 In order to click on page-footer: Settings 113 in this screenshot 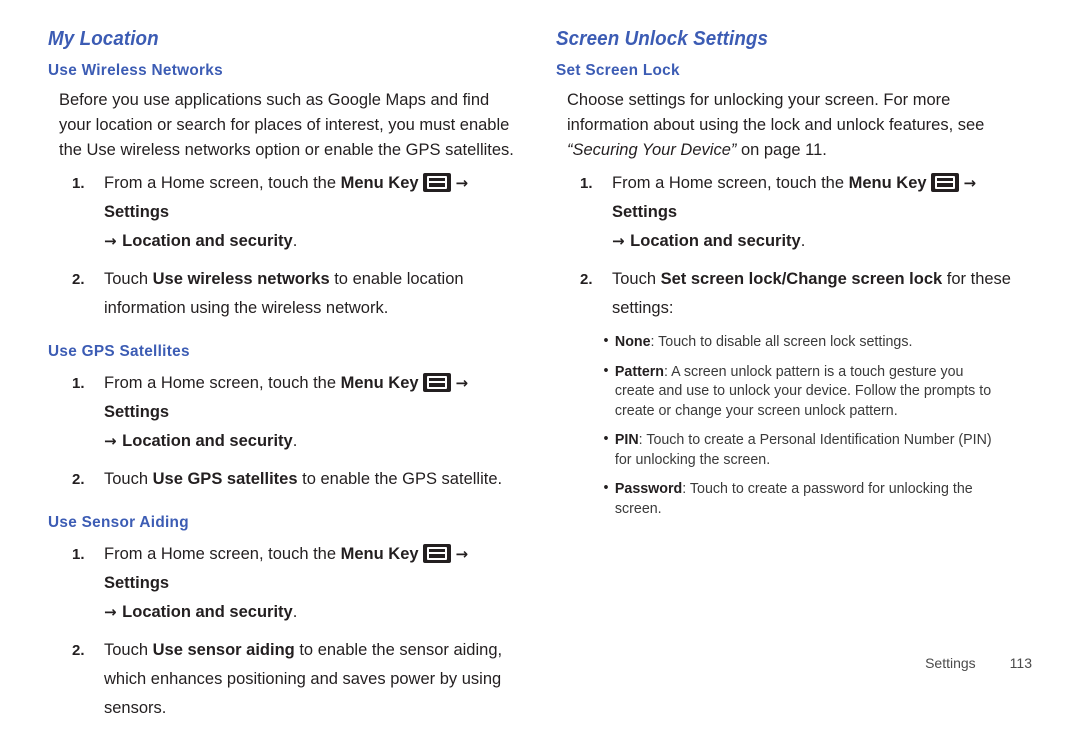, I will do `click(516, 663)`.